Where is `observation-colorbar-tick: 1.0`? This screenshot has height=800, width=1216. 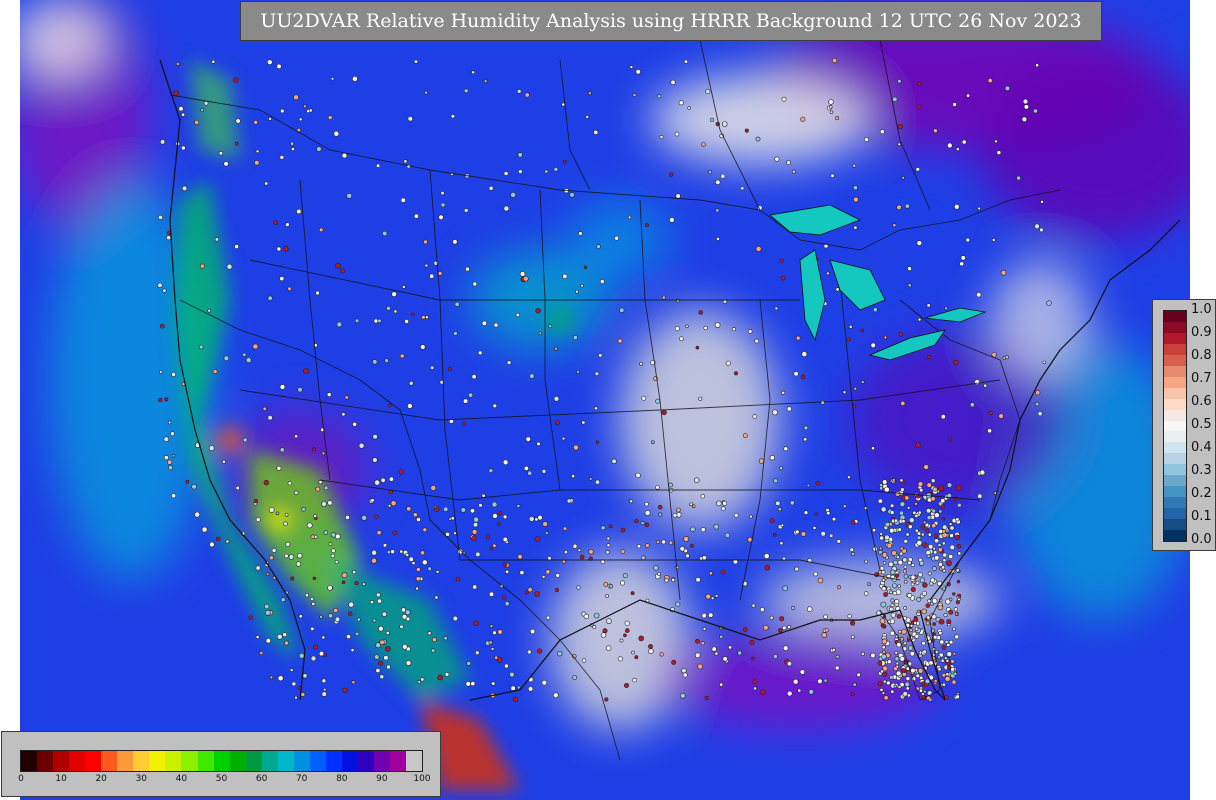
observation-colorbar-tick: 1.0 is located at coordinates (1201, 309).